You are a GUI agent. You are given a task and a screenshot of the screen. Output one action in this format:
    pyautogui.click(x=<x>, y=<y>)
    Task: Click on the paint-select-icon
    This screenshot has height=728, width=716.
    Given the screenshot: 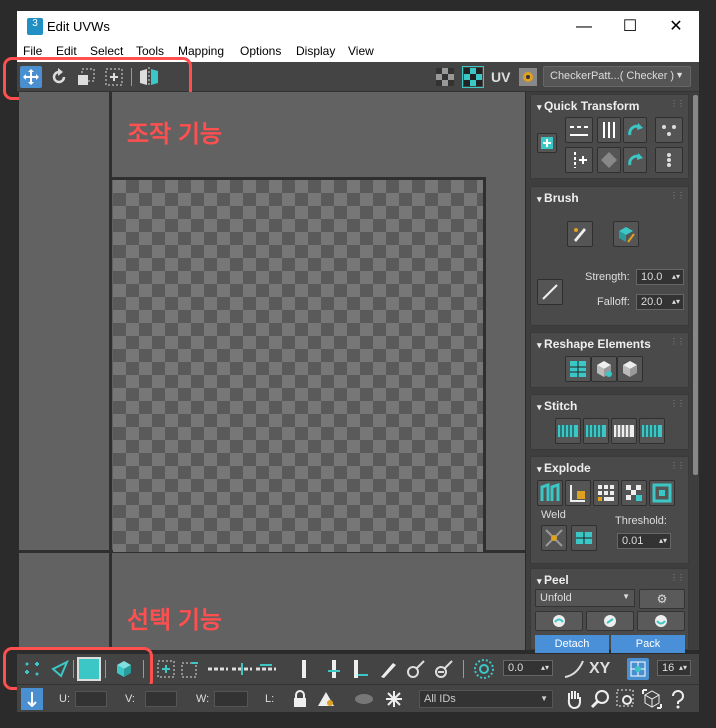 What is the action you would take?
    pyautogui.click(x=388, y=669)
    